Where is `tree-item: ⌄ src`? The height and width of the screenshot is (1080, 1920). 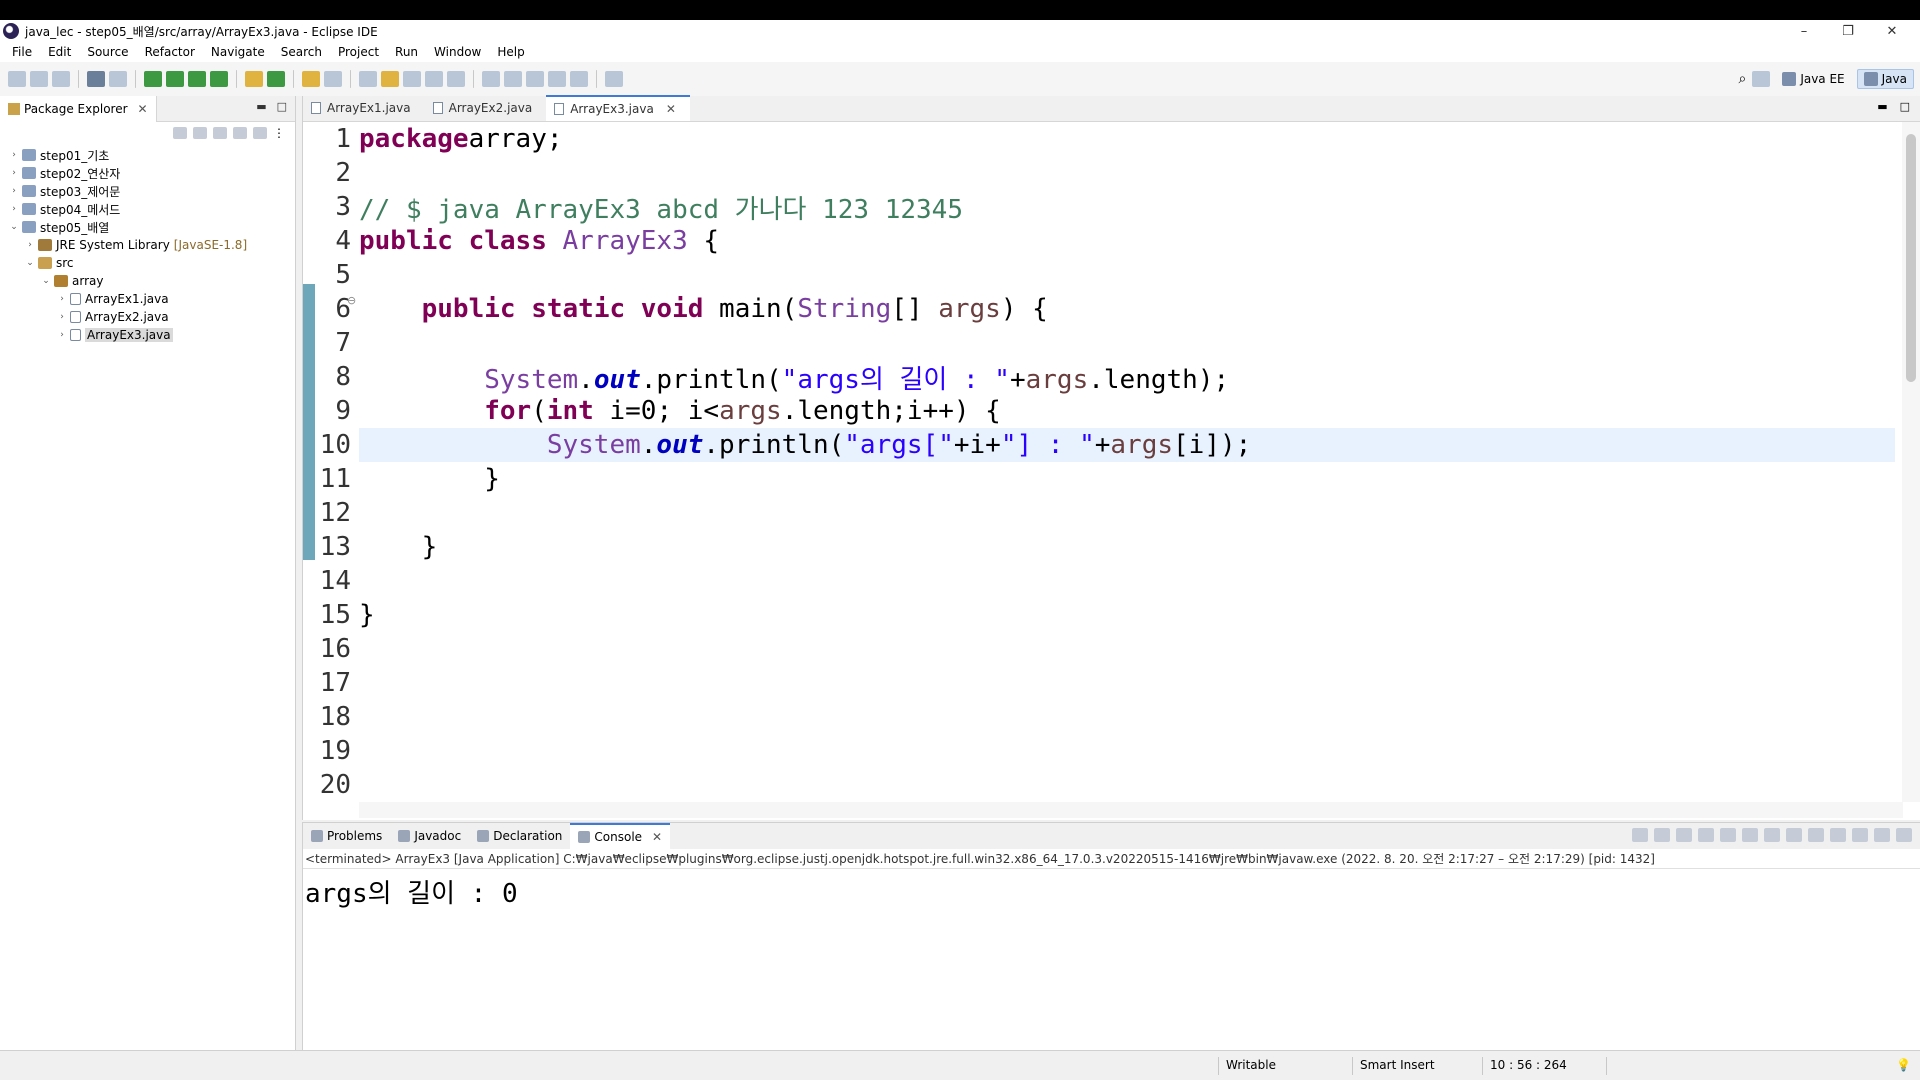 tree-item: ⌄ src is located at coordinates (147, 263).